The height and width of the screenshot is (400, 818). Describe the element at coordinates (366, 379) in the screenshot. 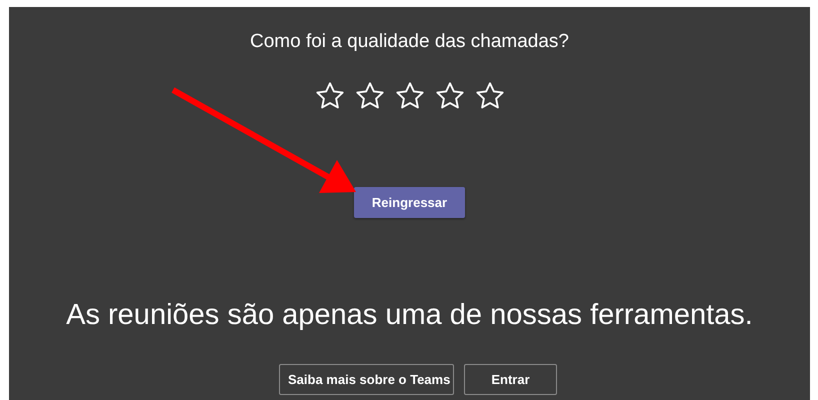

I see `learn-more-button: Saiba mais sobre o Teams` at that location.